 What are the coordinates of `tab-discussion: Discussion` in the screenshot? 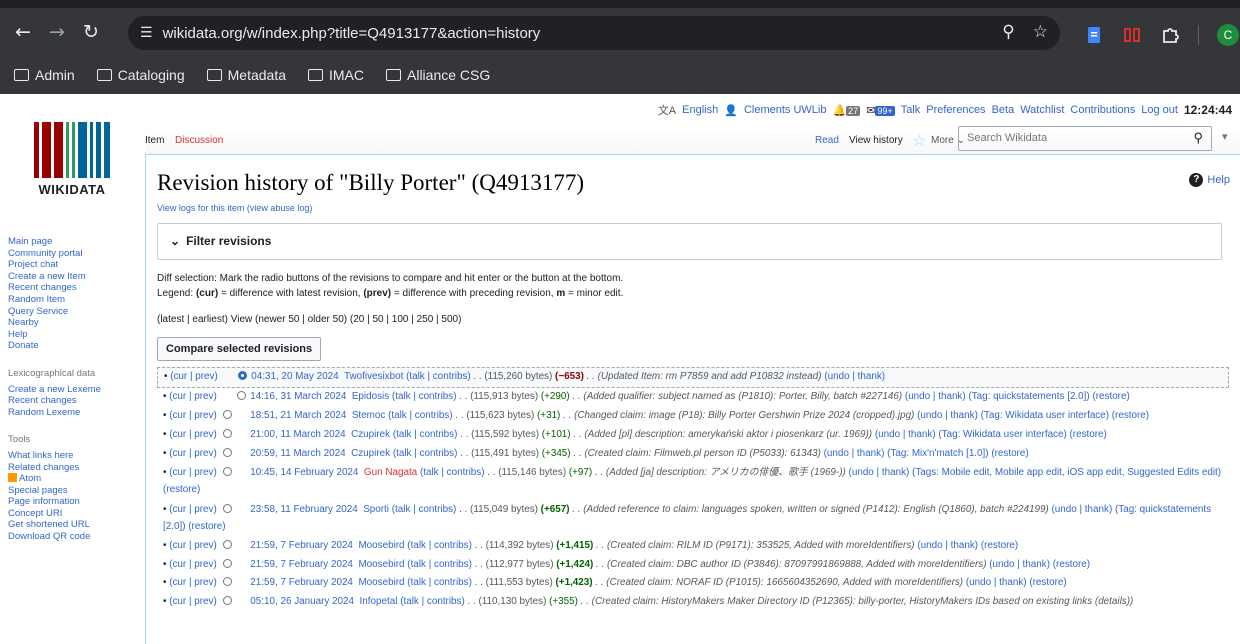 It's located at (199, 140).